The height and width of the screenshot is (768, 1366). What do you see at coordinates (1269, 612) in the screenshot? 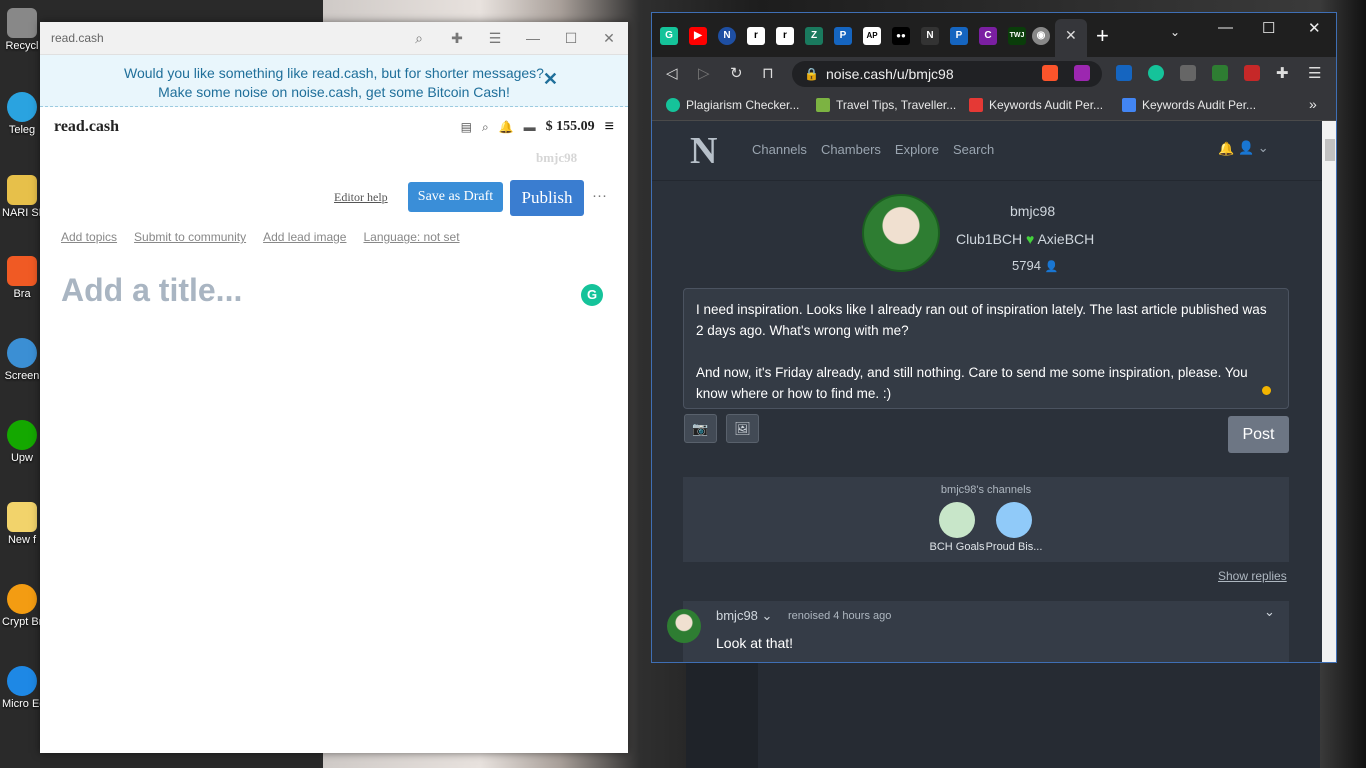
I see `chevron-down-icon: ⌄` at bounding box center [1269, 612].